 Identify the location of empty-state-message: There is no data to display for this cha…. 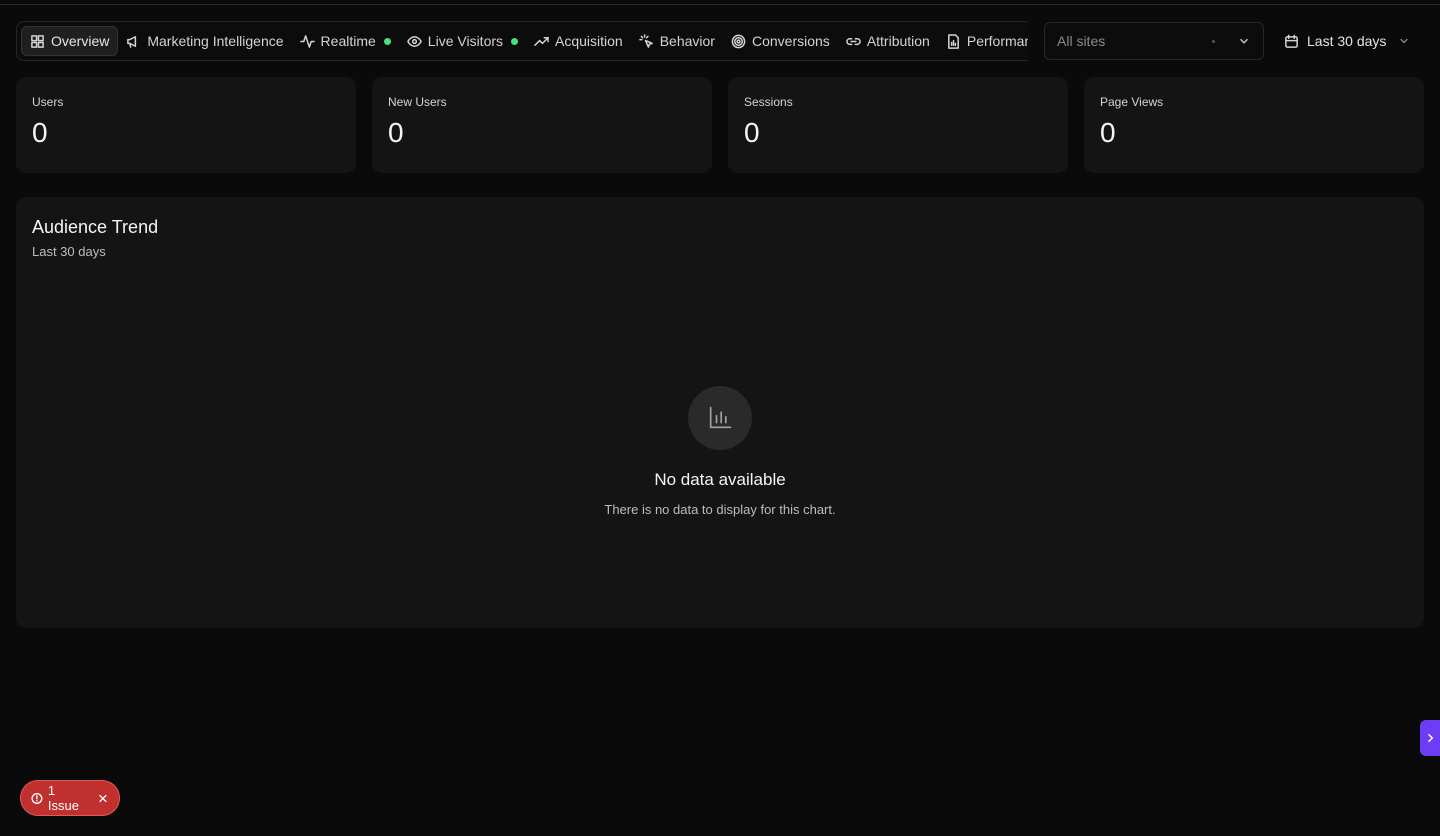
(720, 509).